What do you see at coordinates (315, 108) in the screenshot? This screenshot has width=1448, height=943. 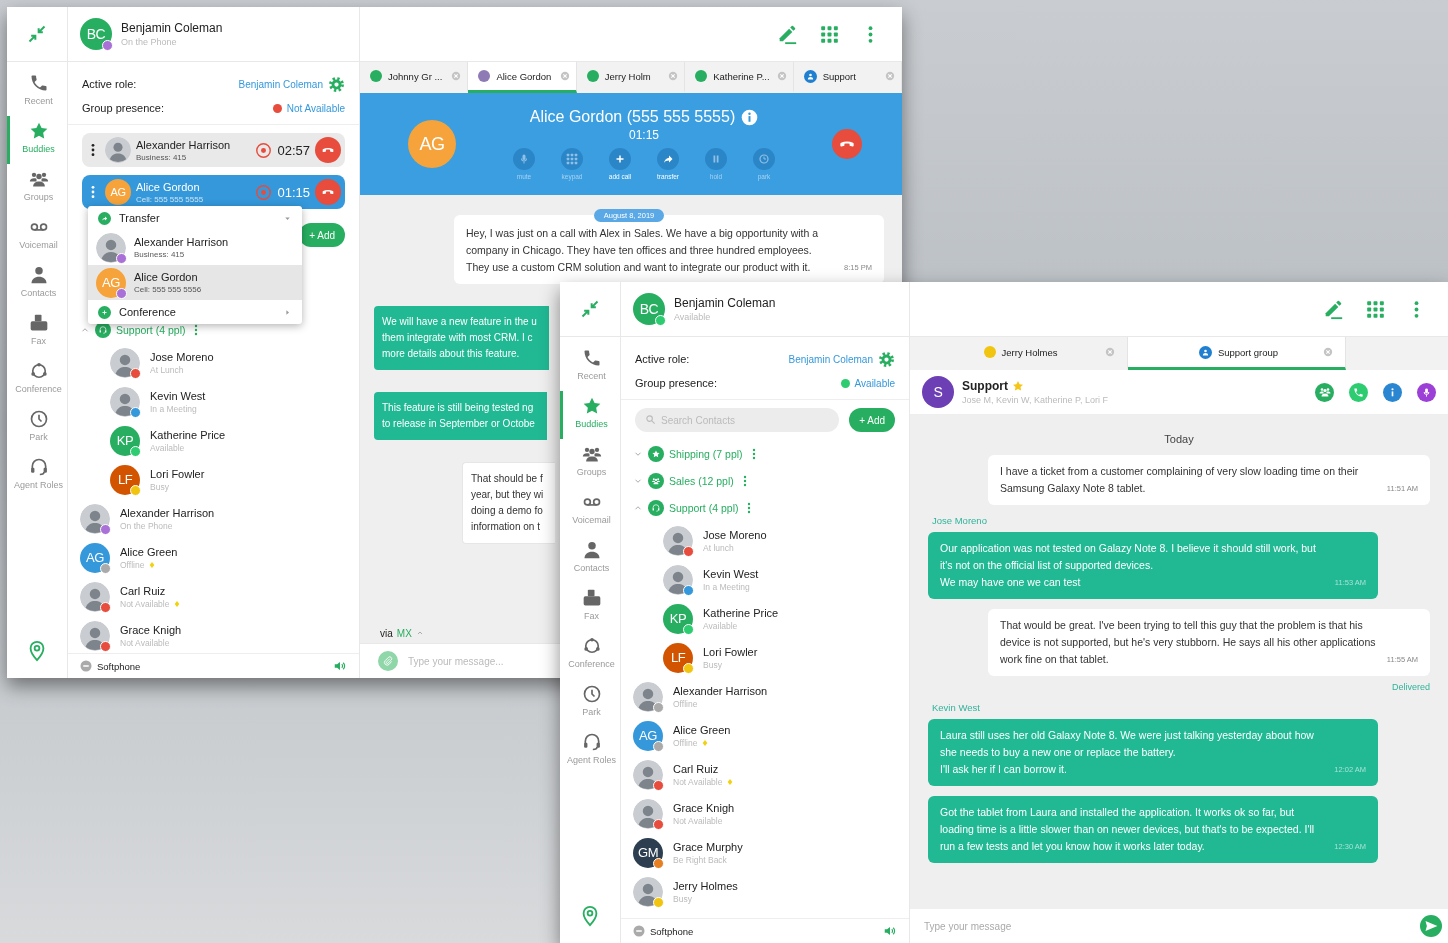 I see `presence-link: Not Available` at bounding box center [315, 108].